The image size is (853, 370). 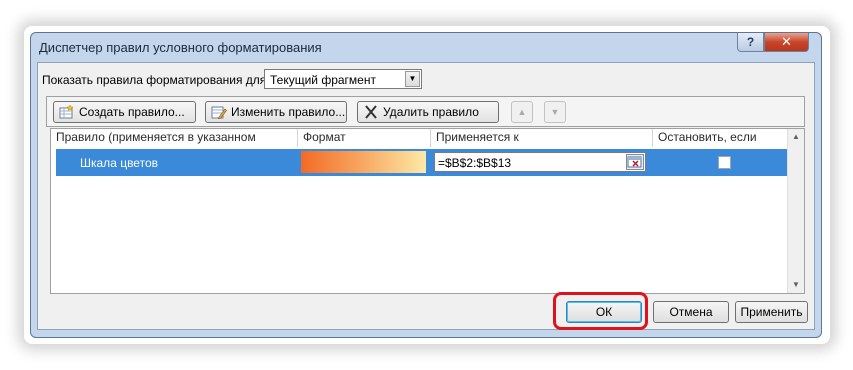 I want to click on arrow-down-icon: ▼, so click(x=555, y=112).